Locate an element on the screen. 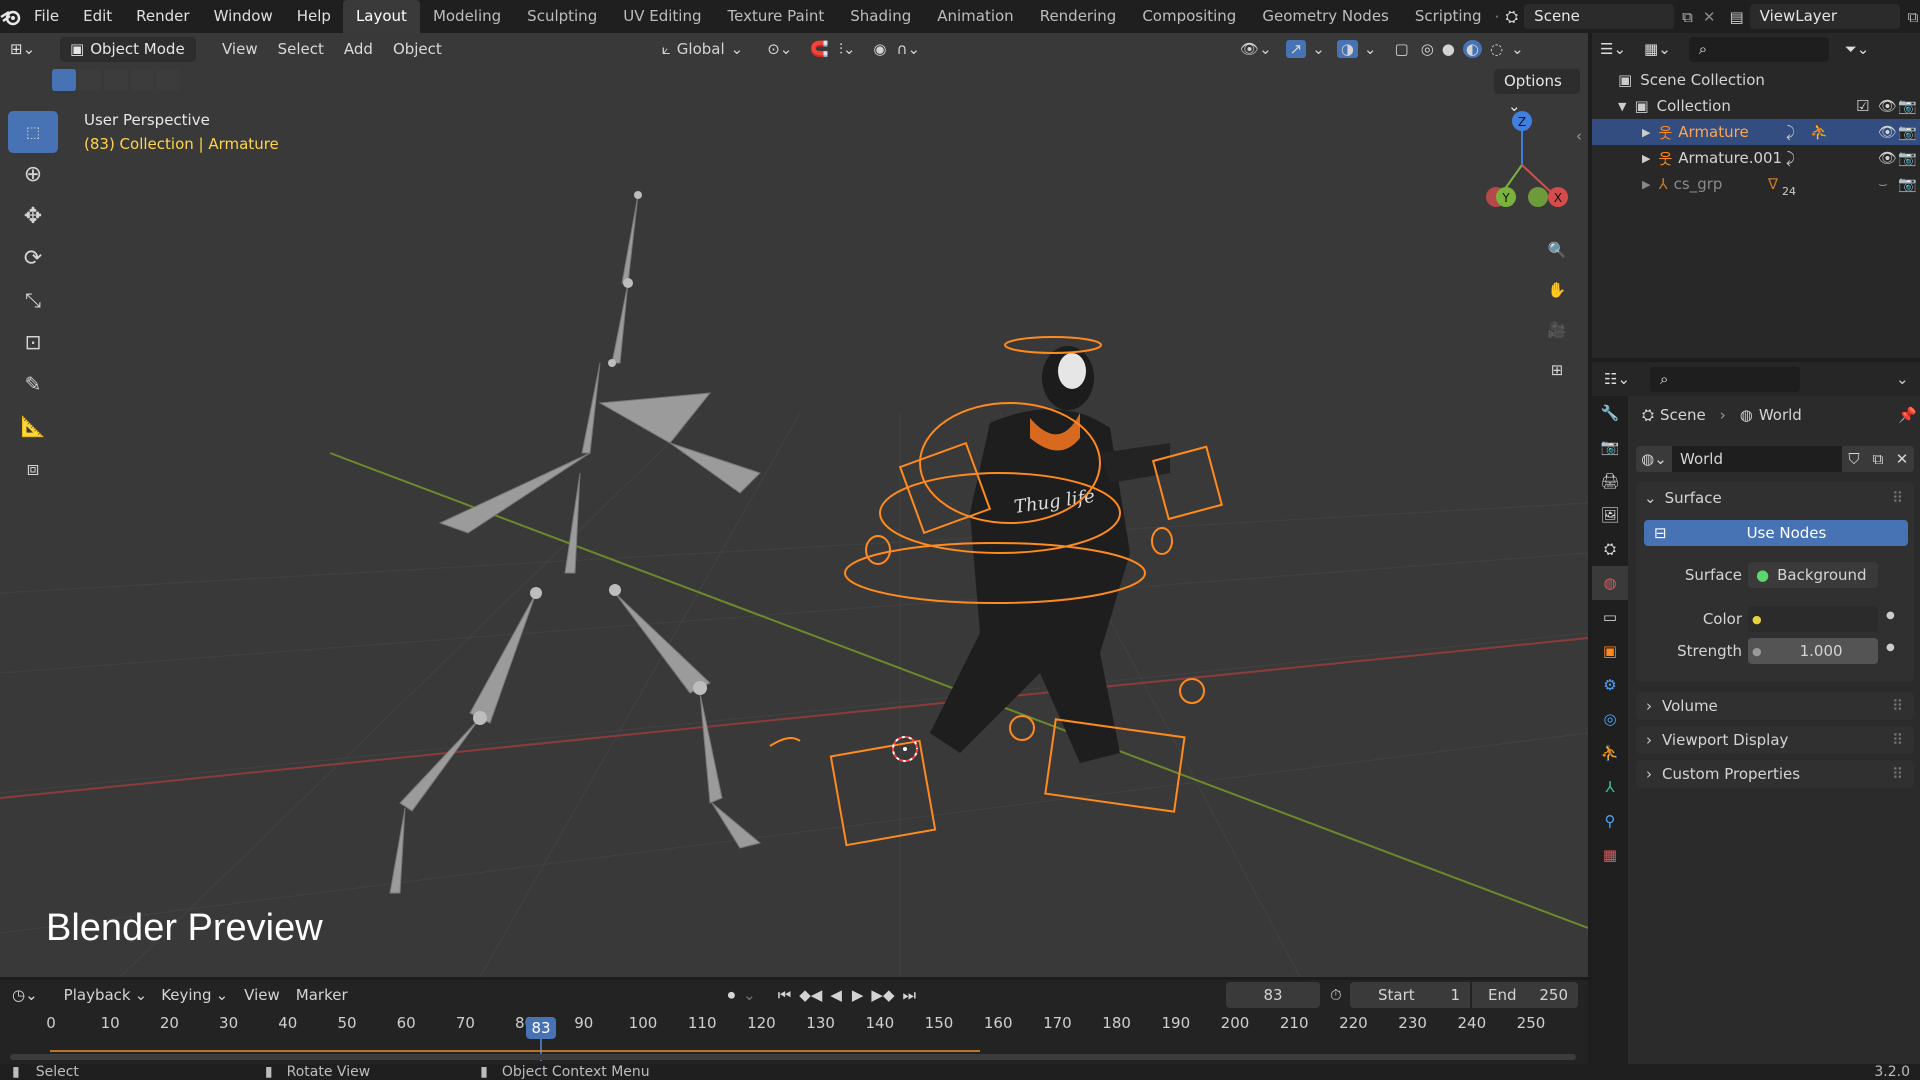 The image size is (1920, 1080). tab-texture-paint: Texture Paint is located at coordinates (775, 16).